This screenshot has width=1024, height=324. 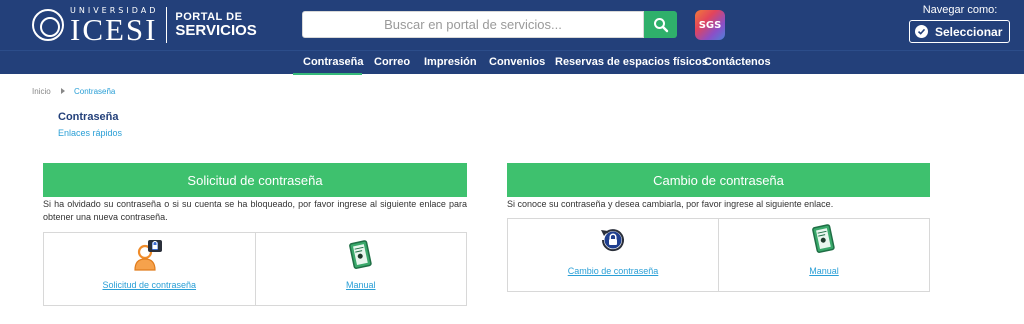 What do you see at coordinates (149, 285) in the screenshot?
I see `card-link-solicitud: Solicitud de contraseña` at bounding box center [149, 285].